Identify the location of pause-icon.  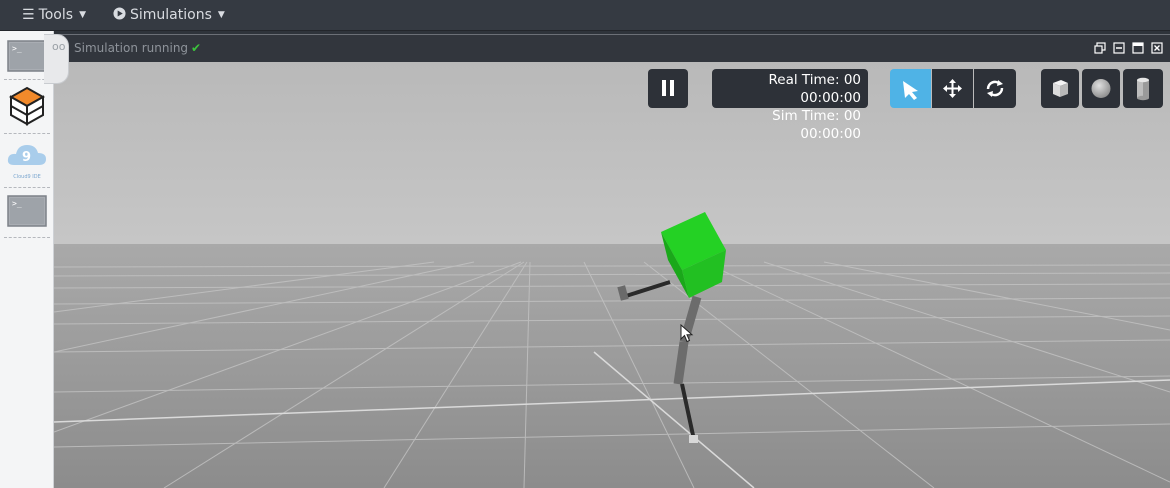
(668, 88).